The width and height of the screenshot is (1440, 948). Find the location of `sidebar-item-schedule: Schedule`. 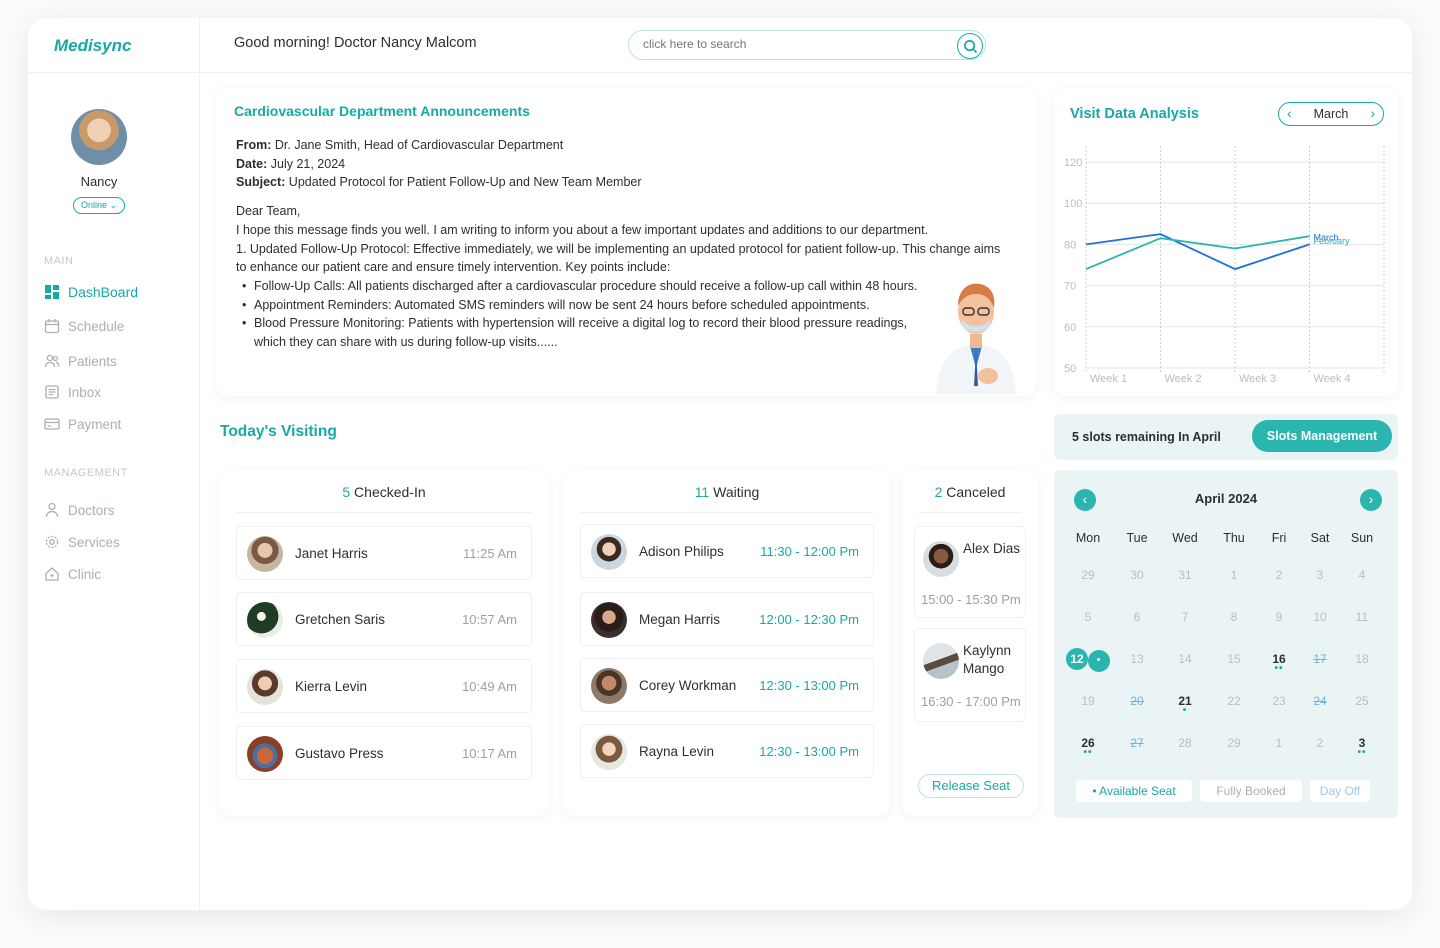

sidebar-item-schedule: Schedule is located at coordinates (84, 326).